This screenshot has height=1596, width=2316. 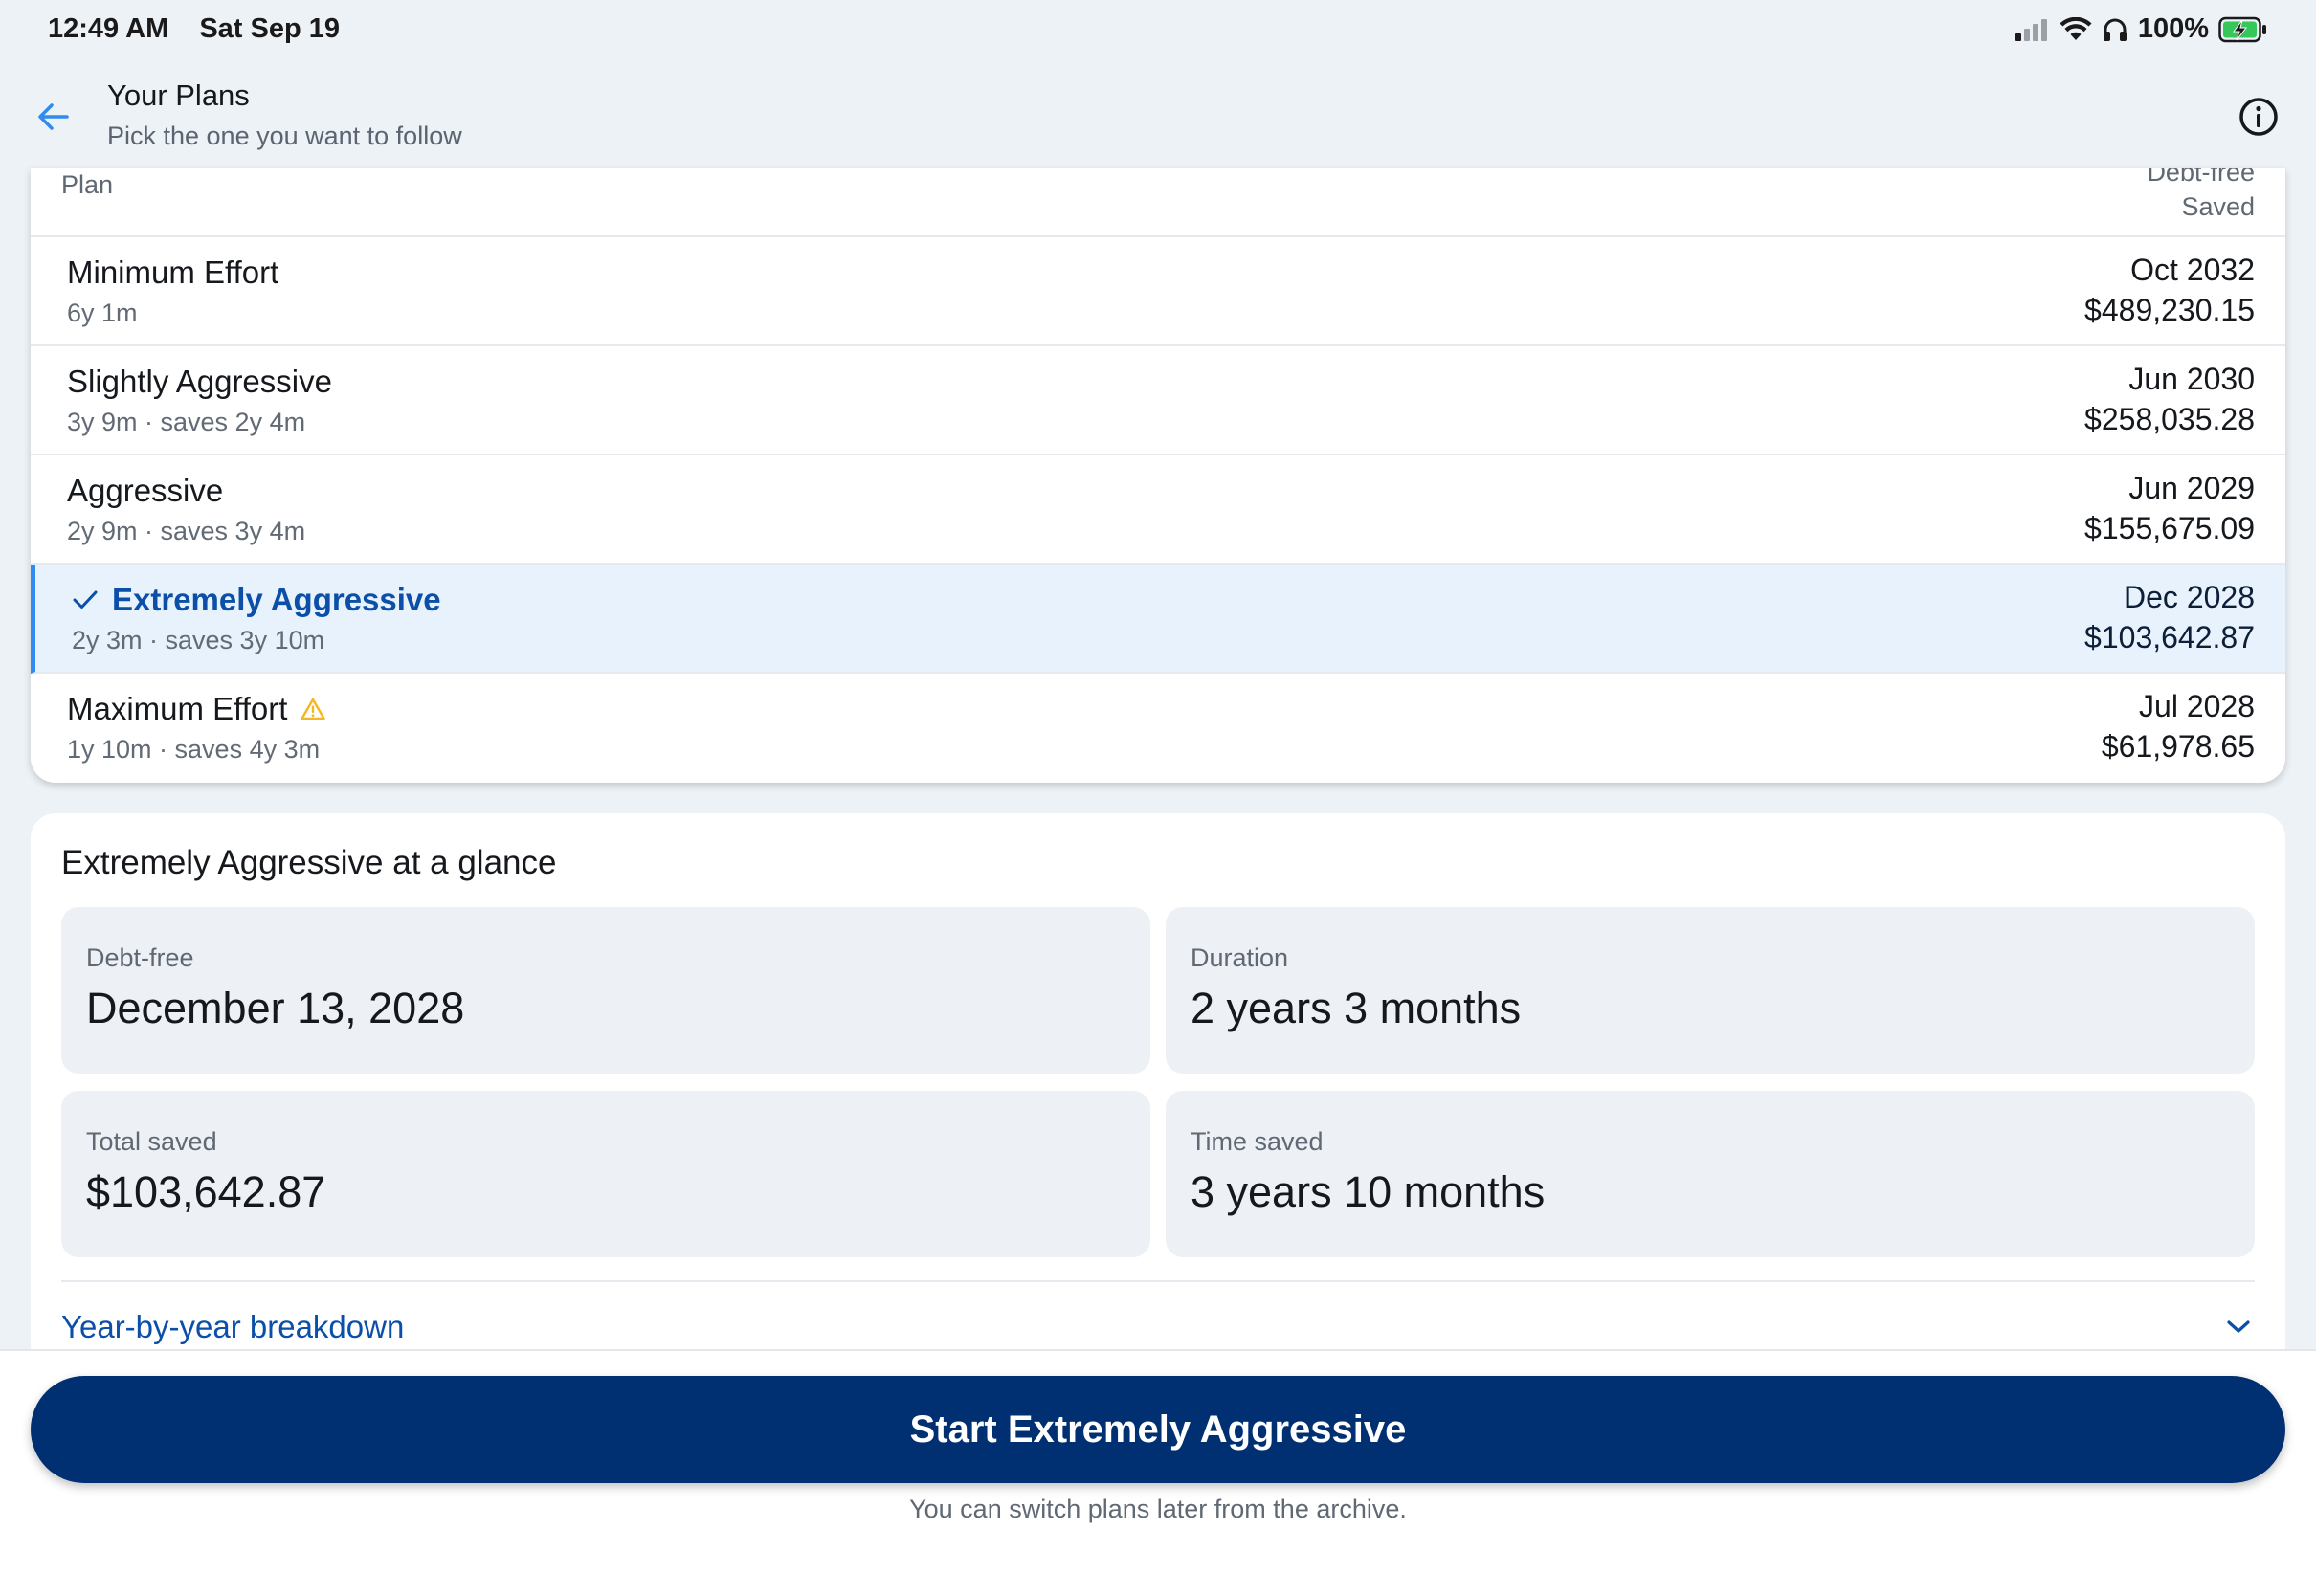 I want to click on column-header-debt-free: Debt-free, so click(x=2201, y=178).